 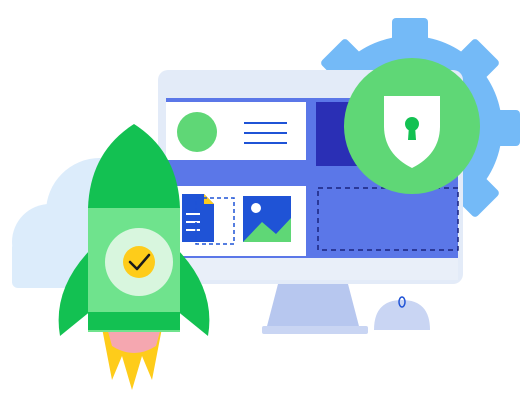 I want to click on shield-lock-icon, so click(x=412, y=126).